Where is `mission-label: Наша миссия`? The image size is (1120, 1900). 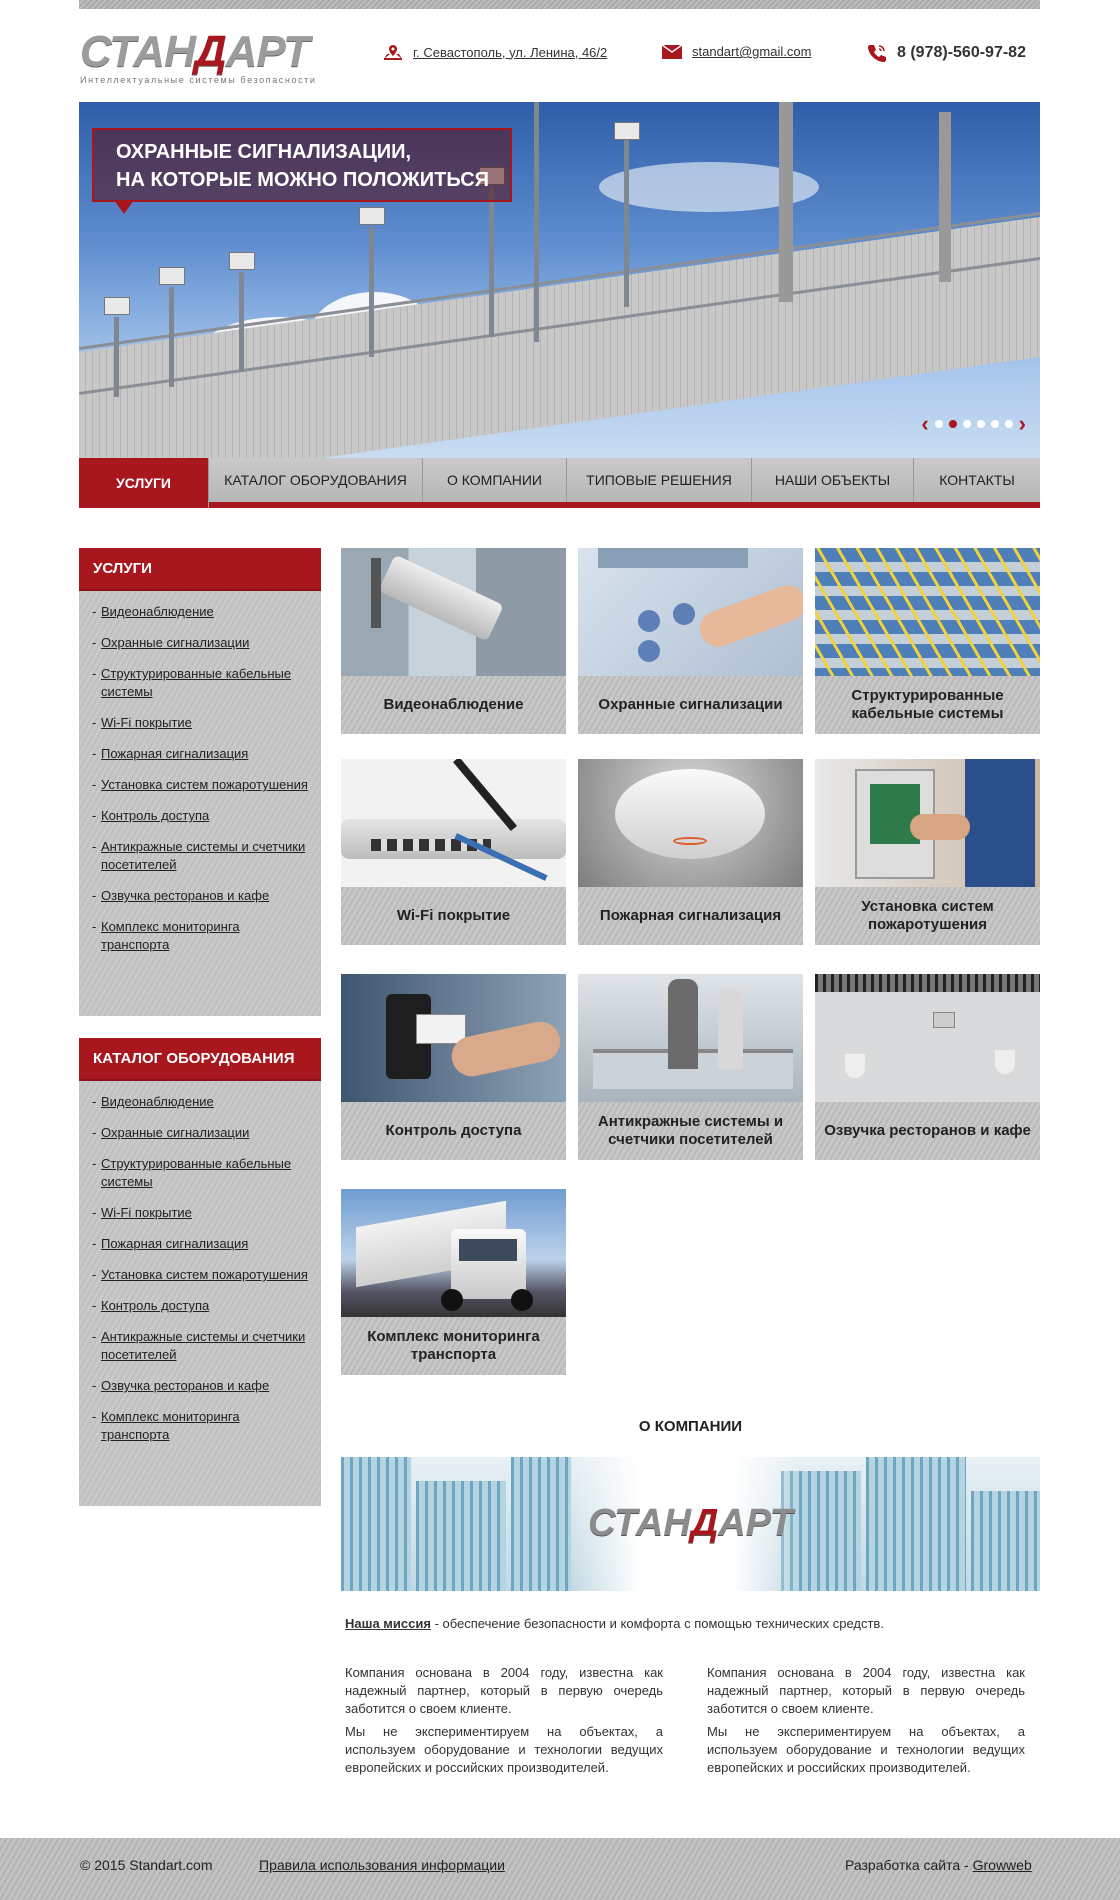
mission-label: Наша миссия is located at coordinates (388, 1623).